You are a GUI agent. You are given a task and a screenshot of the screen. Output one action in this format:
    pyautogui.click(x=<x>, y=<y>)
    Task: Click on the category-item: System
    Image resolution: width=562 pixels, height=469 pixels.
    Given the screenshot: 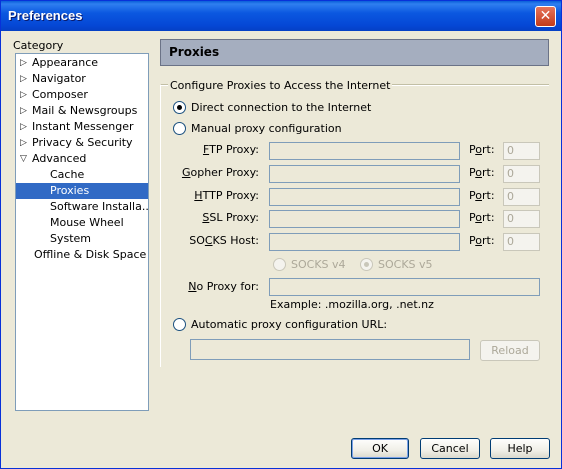 What is the action you would take?
    pyautogui.click(x=82, y=239)
    